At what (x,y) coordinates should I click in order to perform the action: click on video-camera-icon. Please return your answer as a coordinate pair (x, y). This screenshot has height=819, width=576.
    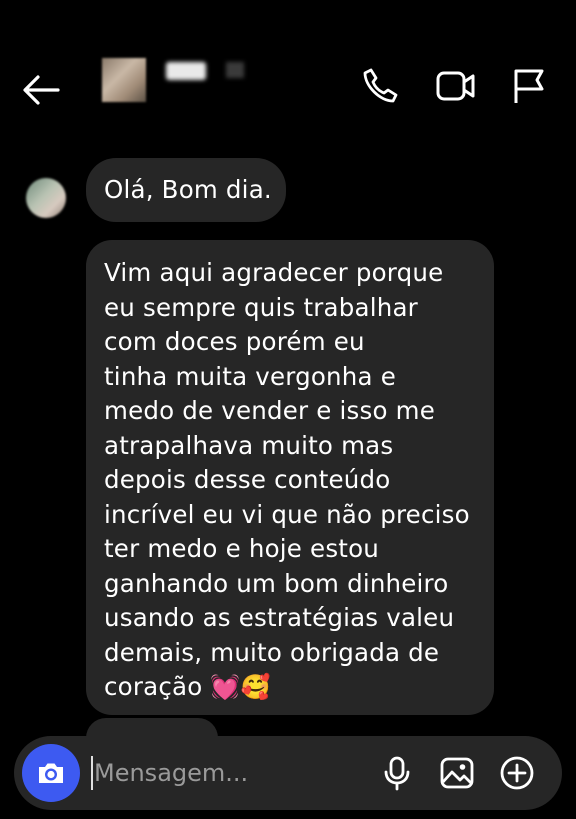
    Looking at the image, I should click on (455, 86).